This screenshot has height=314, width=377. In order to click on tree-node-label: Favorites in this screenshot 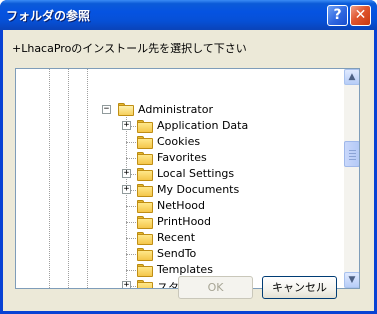, I will do `click(182, 157)`.